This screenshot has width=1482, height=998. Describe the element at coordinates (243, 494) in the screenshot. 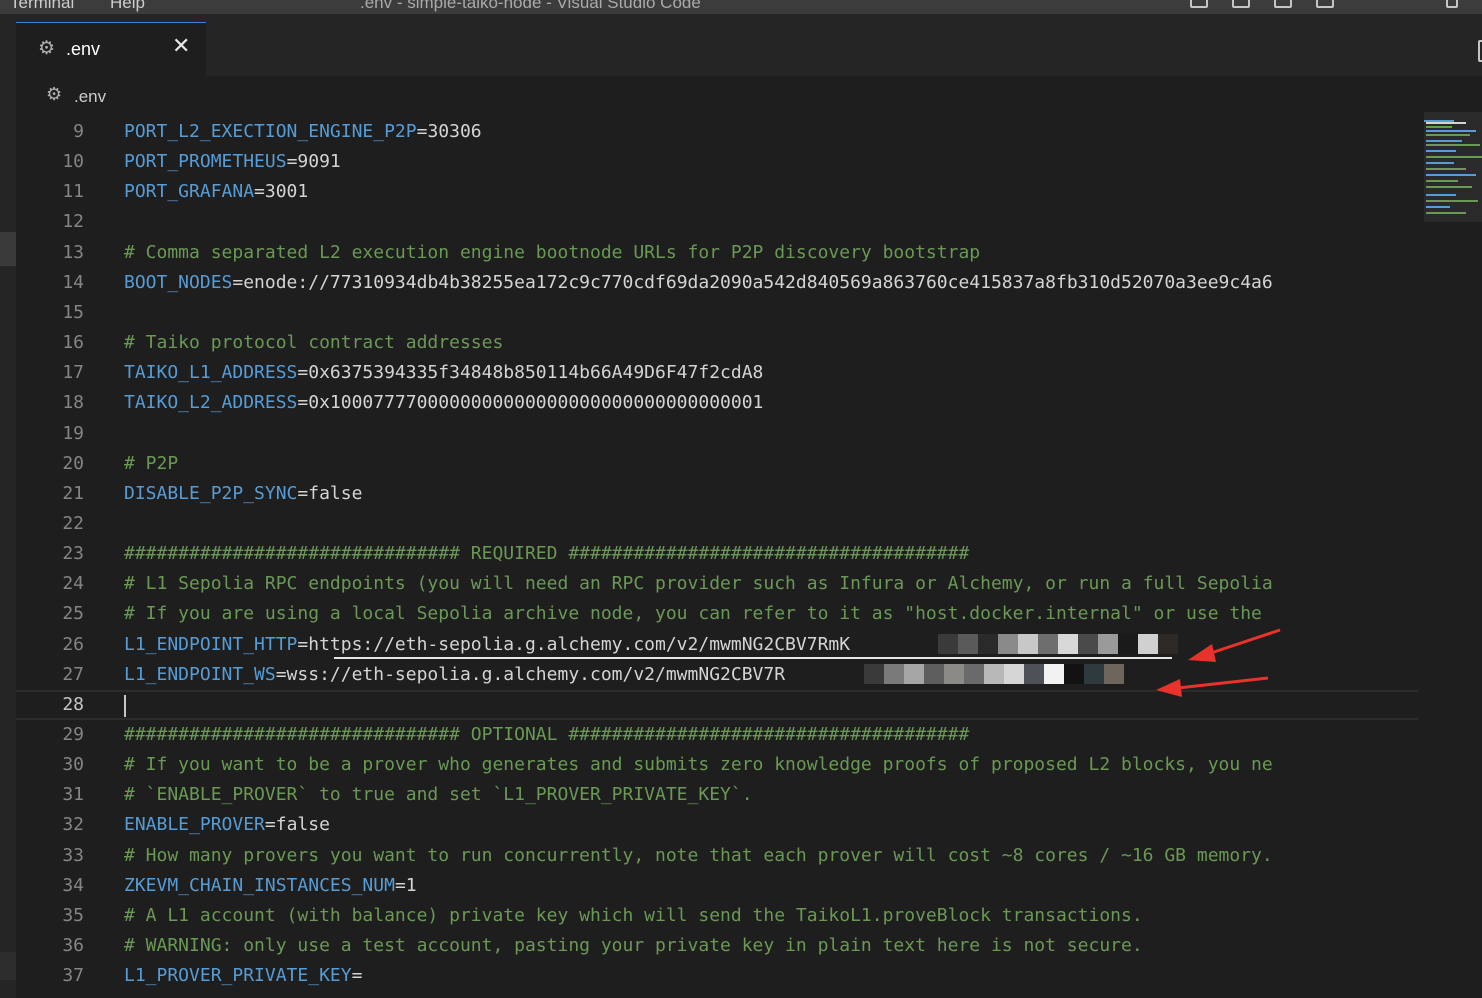

I see `line-content: DISABLE_P2P_SYNC=false` at that location.